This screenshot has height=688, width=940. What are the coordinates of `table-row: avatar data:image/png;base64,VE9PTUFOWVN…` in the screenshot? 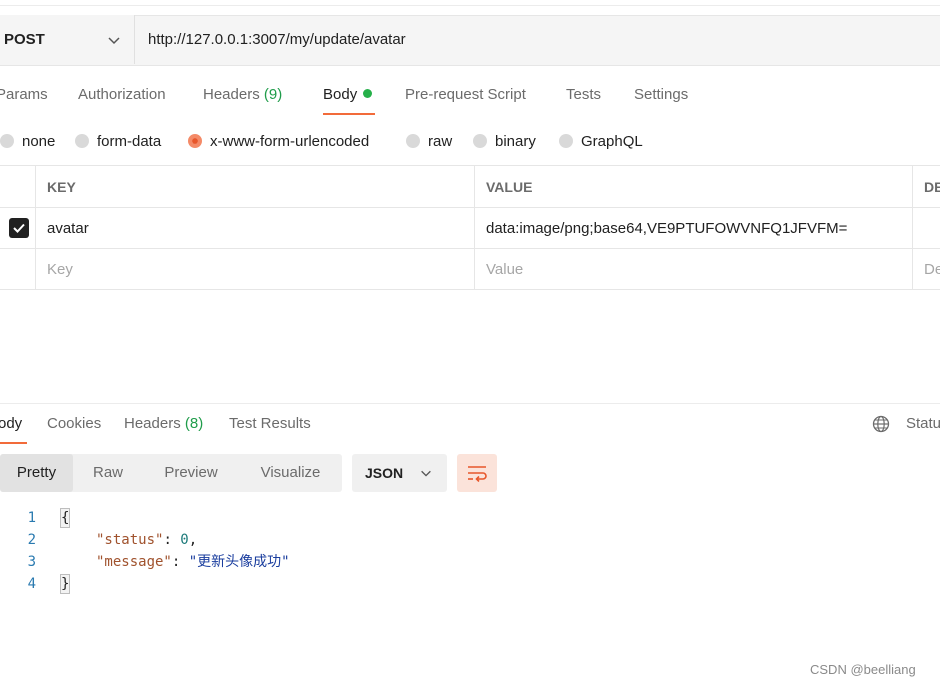 It's located at (470, 228).